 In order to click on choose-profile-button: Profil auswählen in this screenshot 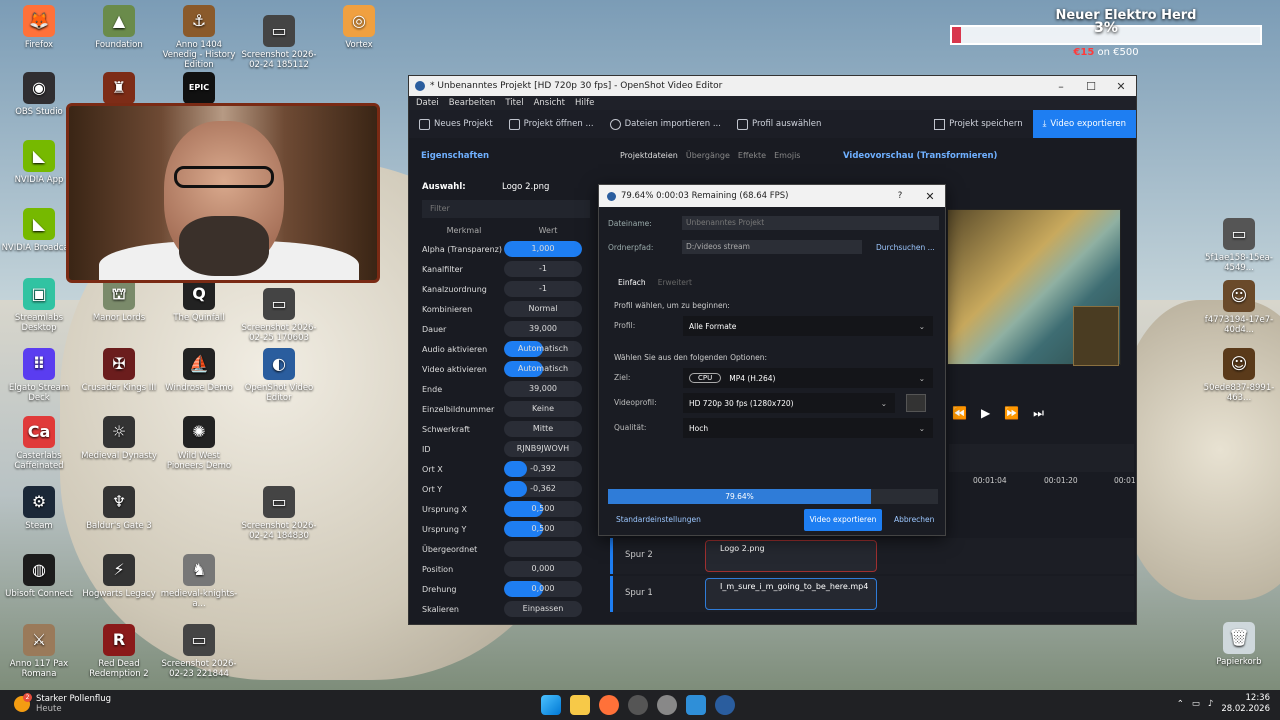, I will do `click(783, 124)`.